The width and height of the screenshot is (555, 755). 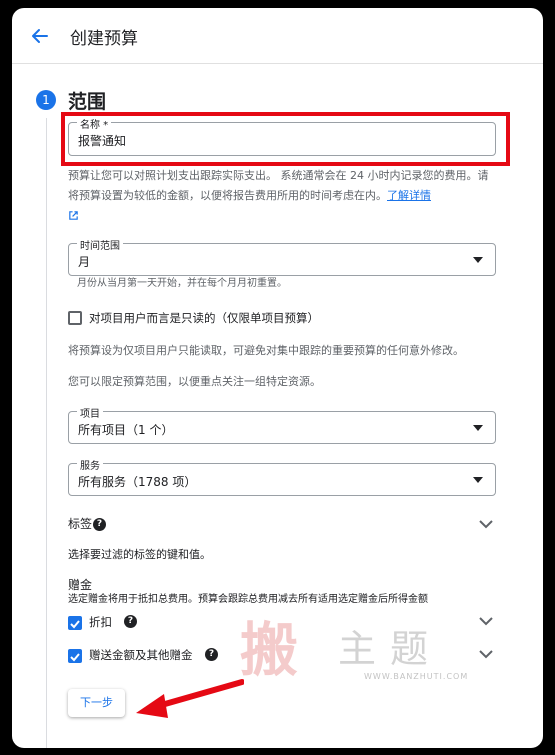 What do you see at coordinates (104, 39) in the screenshot?
I see `page-title: 创建预算` at bounding box center [104, 39].